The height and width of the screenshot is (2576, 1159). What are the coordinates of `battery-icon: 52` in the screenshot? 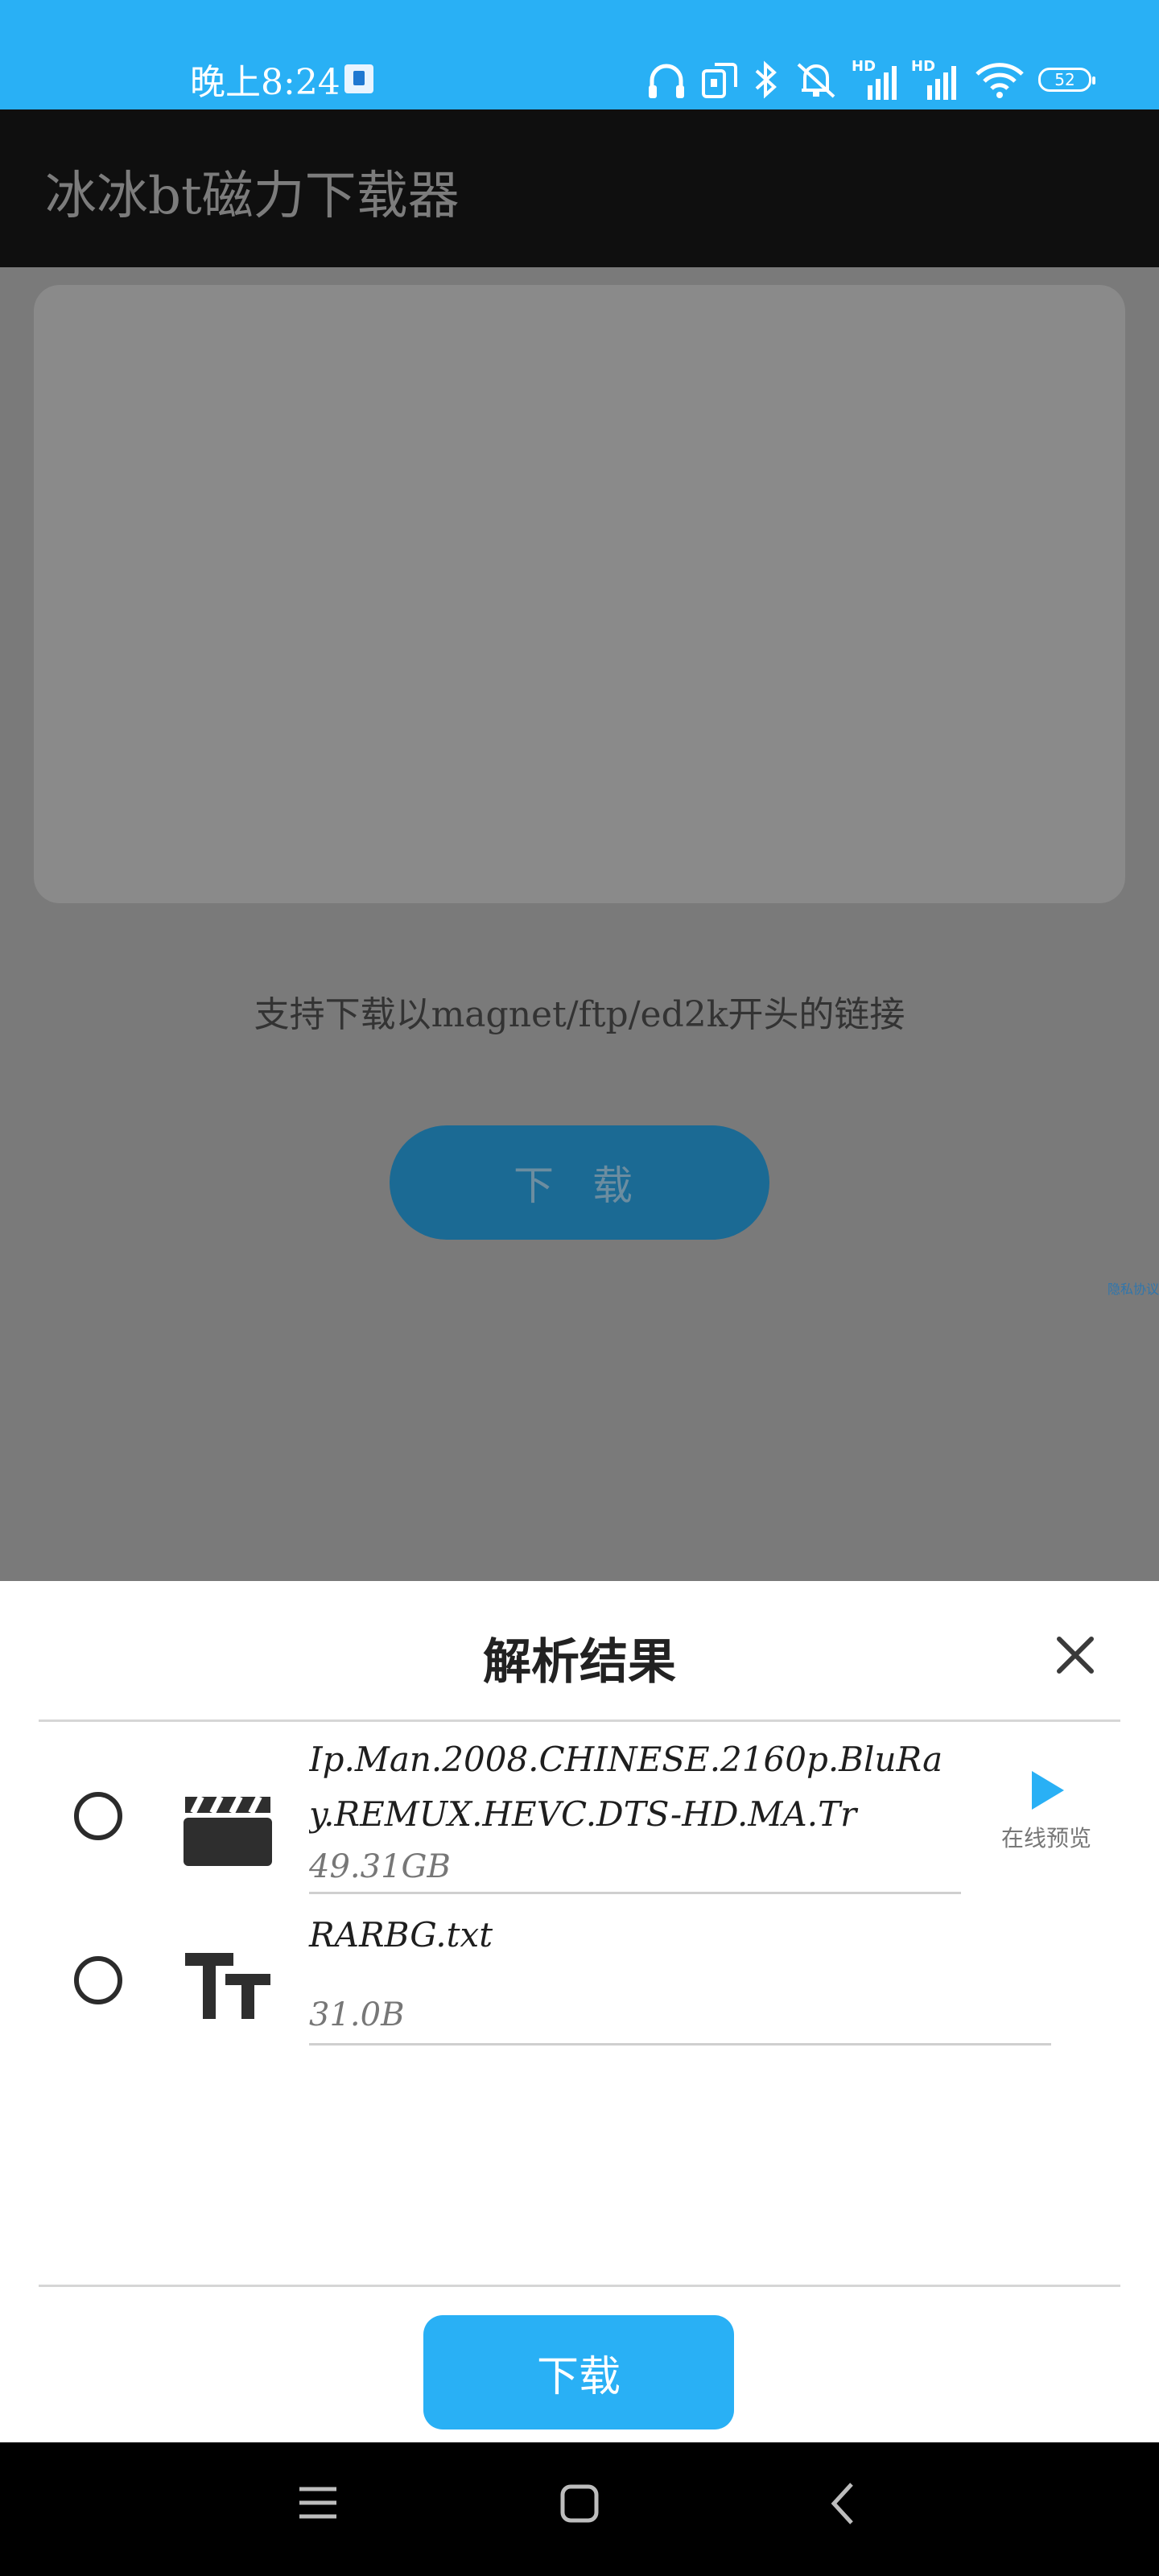 It's located at (1066, 80).